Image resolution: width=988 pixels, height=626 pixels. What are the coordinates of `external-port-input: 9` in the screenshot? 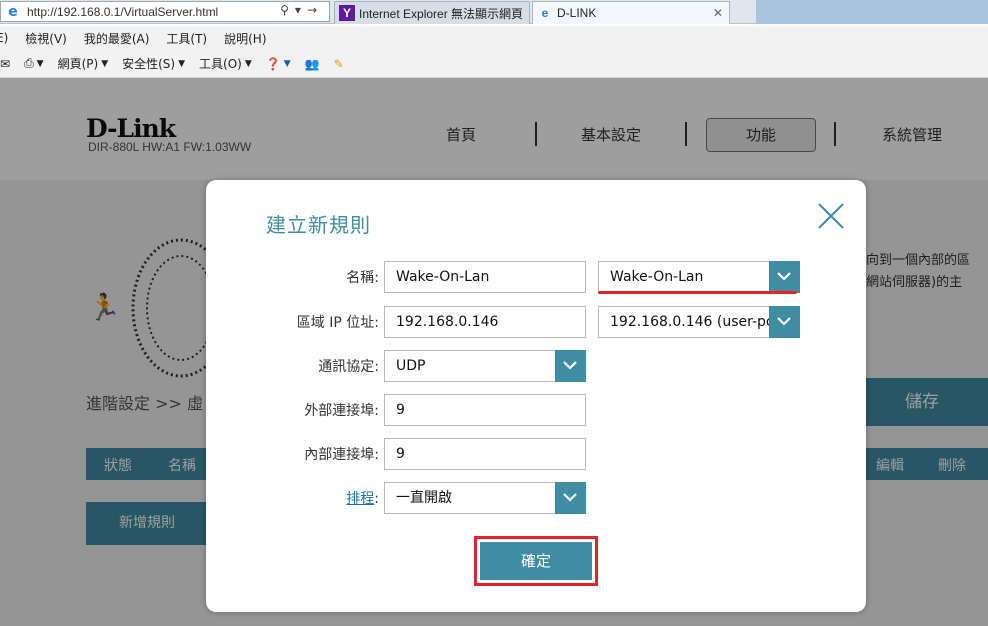 It's located at (485, 410).